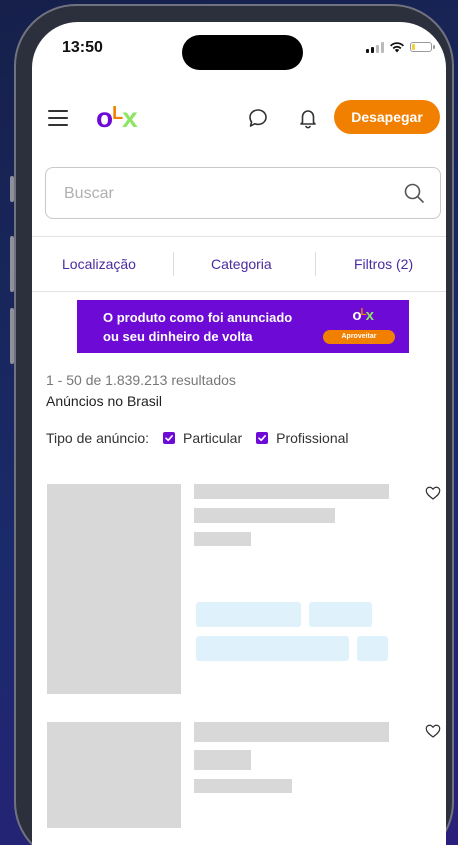  What do you see at coordinates (99, 264) in the screenshot?
I see `location-filter: Localização` at bounding box center [99, 264].